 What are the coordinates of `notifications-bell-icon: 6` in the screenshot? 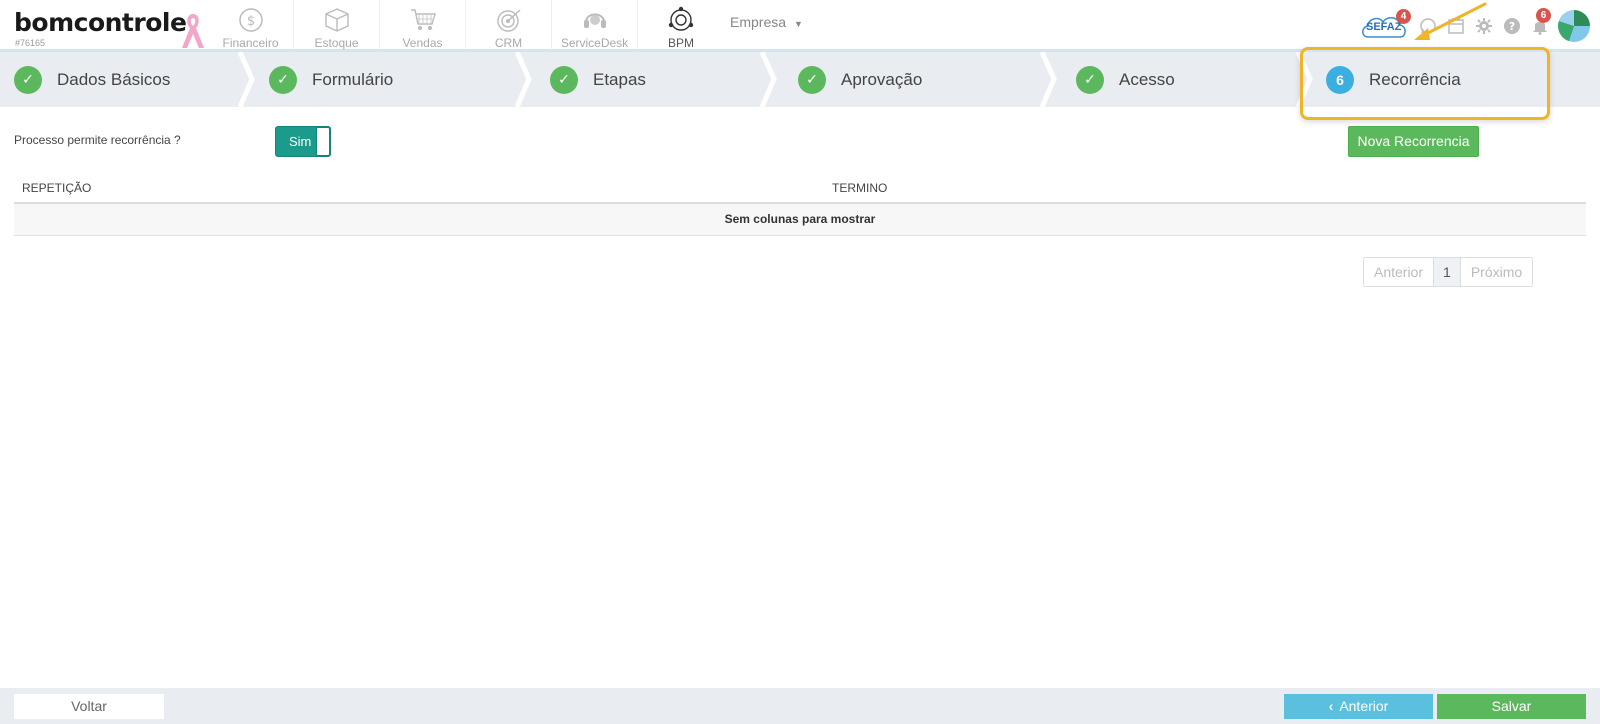 It's located at (1540, 22).